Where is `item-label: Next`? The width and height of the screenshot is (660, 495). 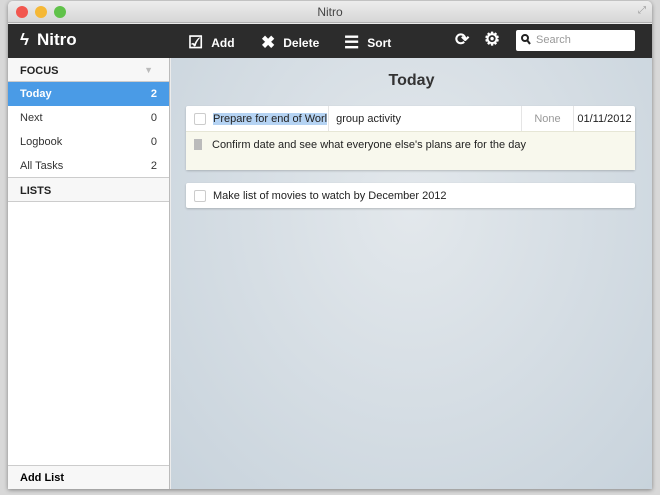 item-label: Next is located at coordinates (31, 118).